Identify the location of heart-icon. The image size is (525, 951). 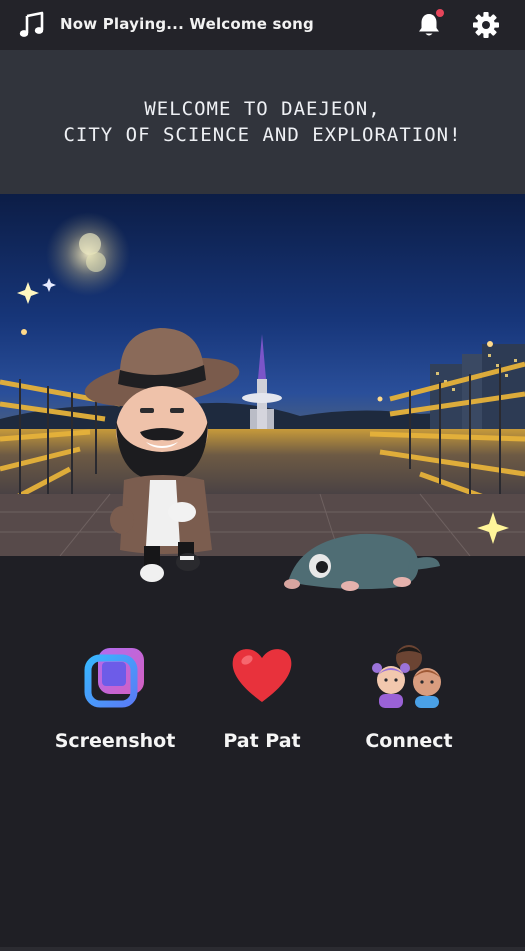
(262, 675).